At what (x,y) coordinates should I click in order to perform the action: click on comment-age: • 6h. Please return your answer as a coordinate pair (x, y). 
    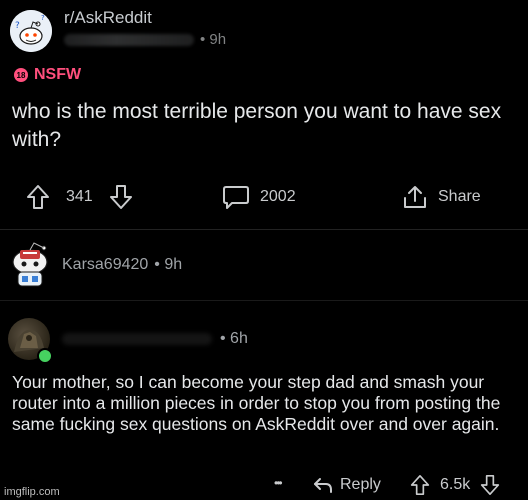
    Looking at the image, I should click on (234, 338).